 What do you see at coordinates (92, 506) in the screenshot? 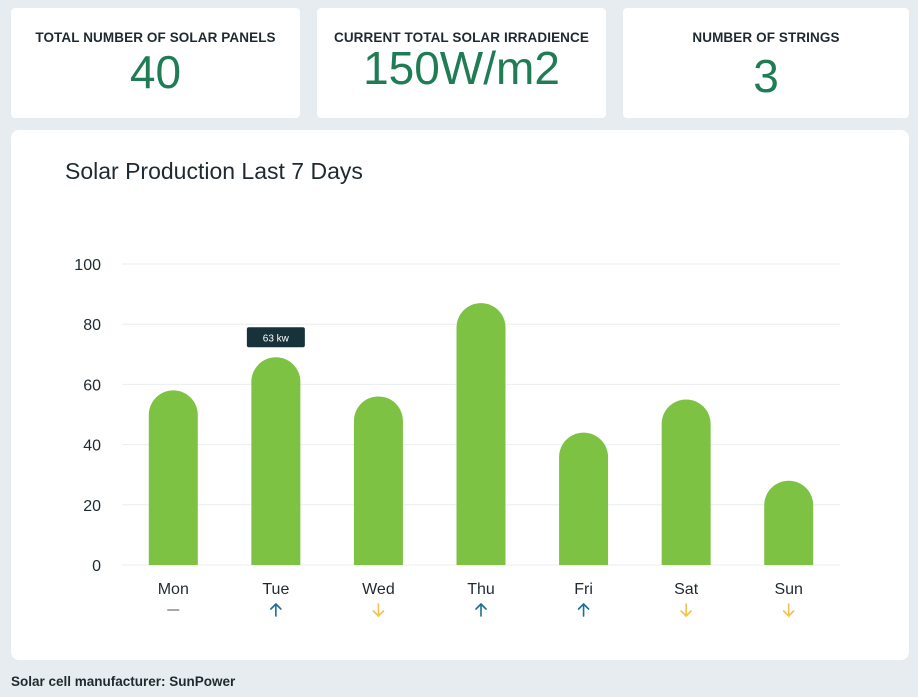
I see `y-tick-label: 20` at bounding box center [92, 506].